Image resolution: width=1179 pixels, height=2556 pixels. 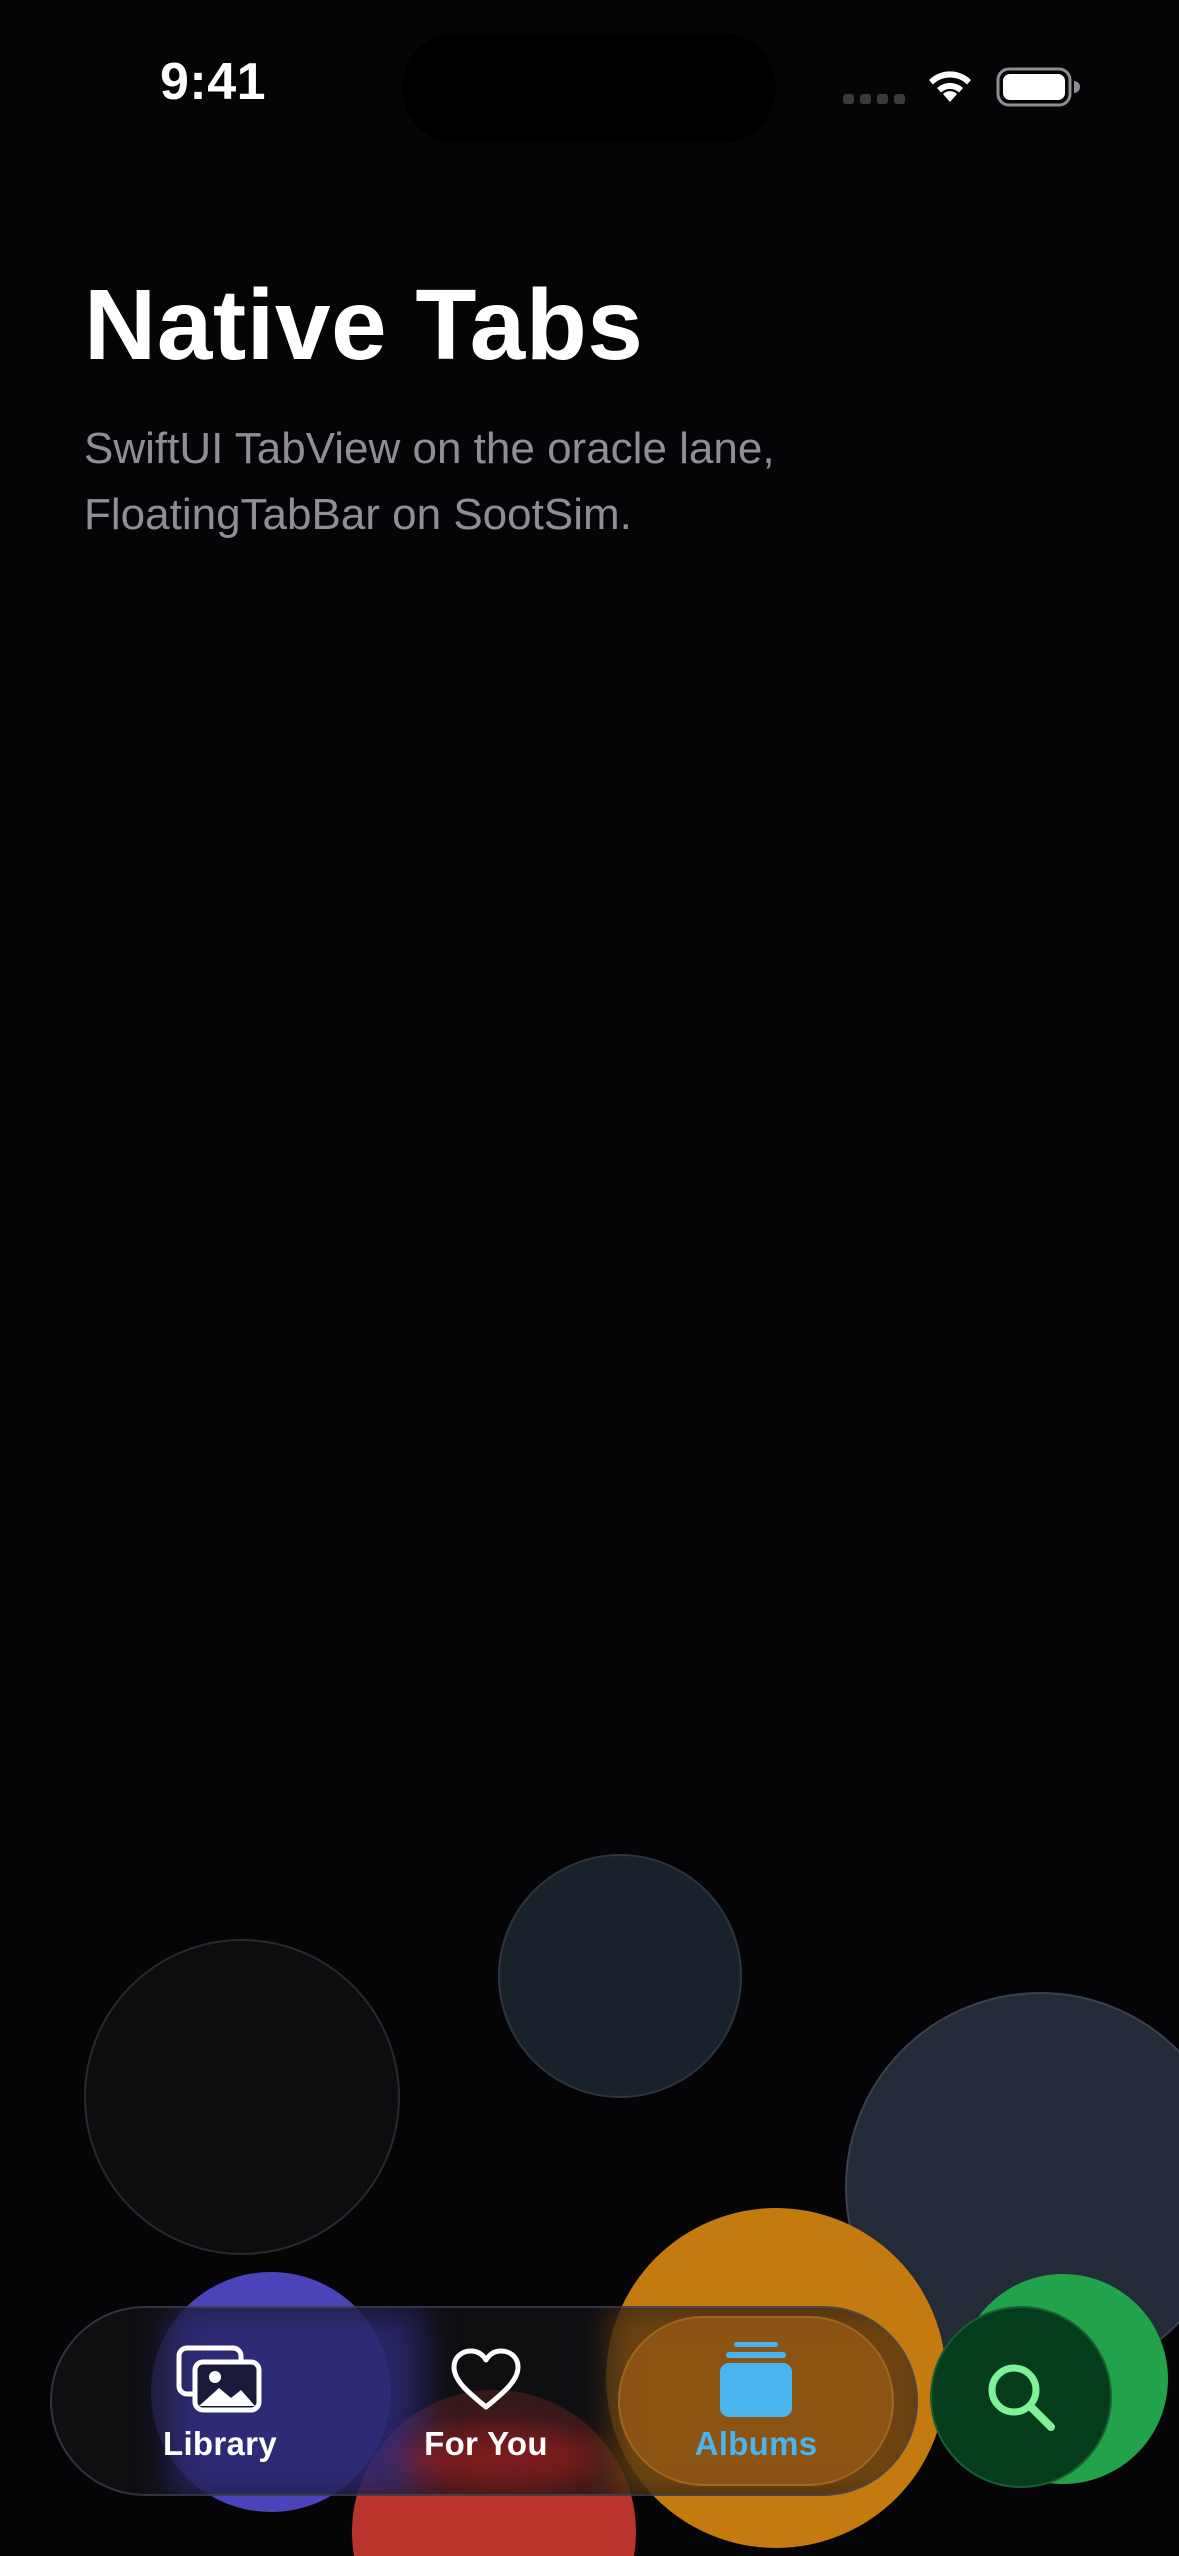 I want to click on tab-library-label: Library, so click(x=220, y=2443).